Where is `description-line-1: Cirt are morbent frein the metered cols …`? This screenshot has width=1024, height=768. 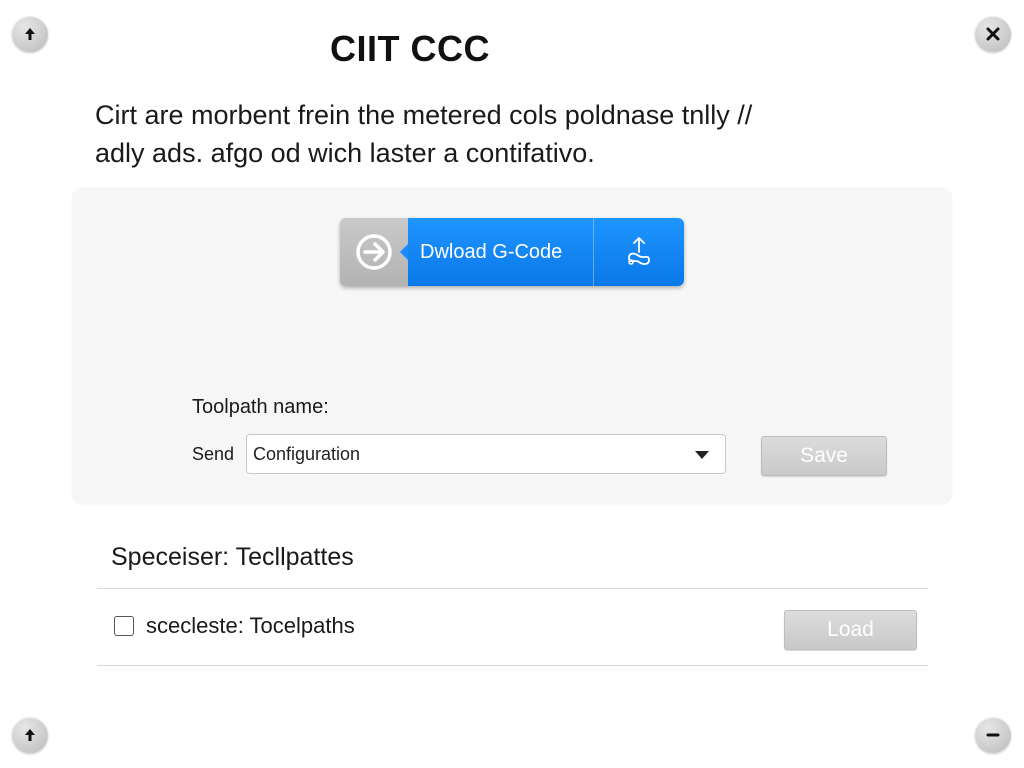
description-line-1: Cirt are morbent frein the metered cols … is located at coordinates (424, 115).